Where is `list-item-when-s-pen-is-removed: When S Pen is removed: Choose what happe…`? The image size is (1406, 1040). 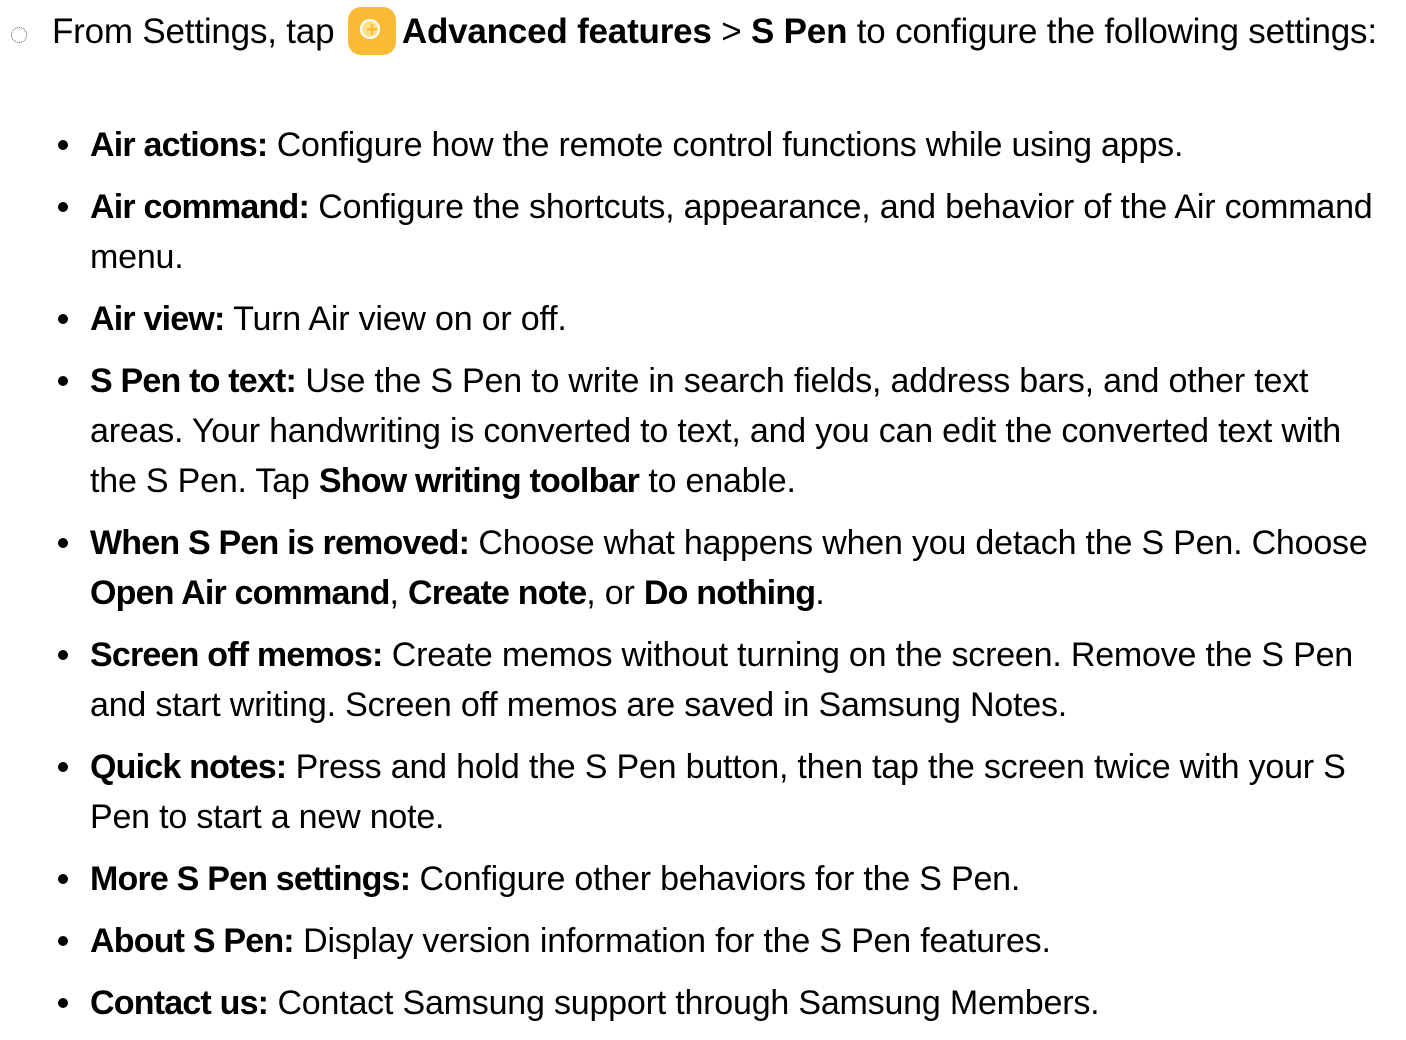
list-item-when-s-pen-is-removed: When S Pen is removed: Choose what happe… is located at coordinates (703, 568).